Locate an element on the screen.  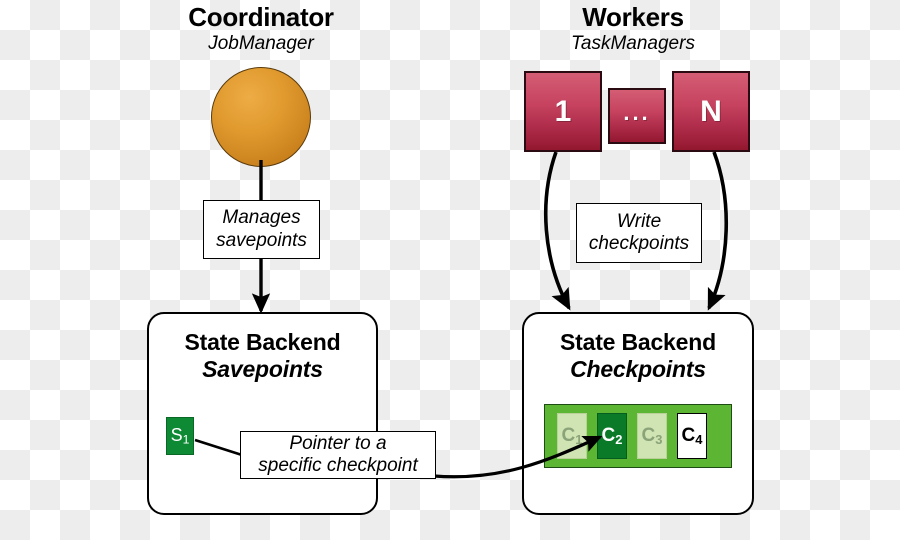
checkpoint-chip-c1-index: 1 is located at coordinates (579, 439).